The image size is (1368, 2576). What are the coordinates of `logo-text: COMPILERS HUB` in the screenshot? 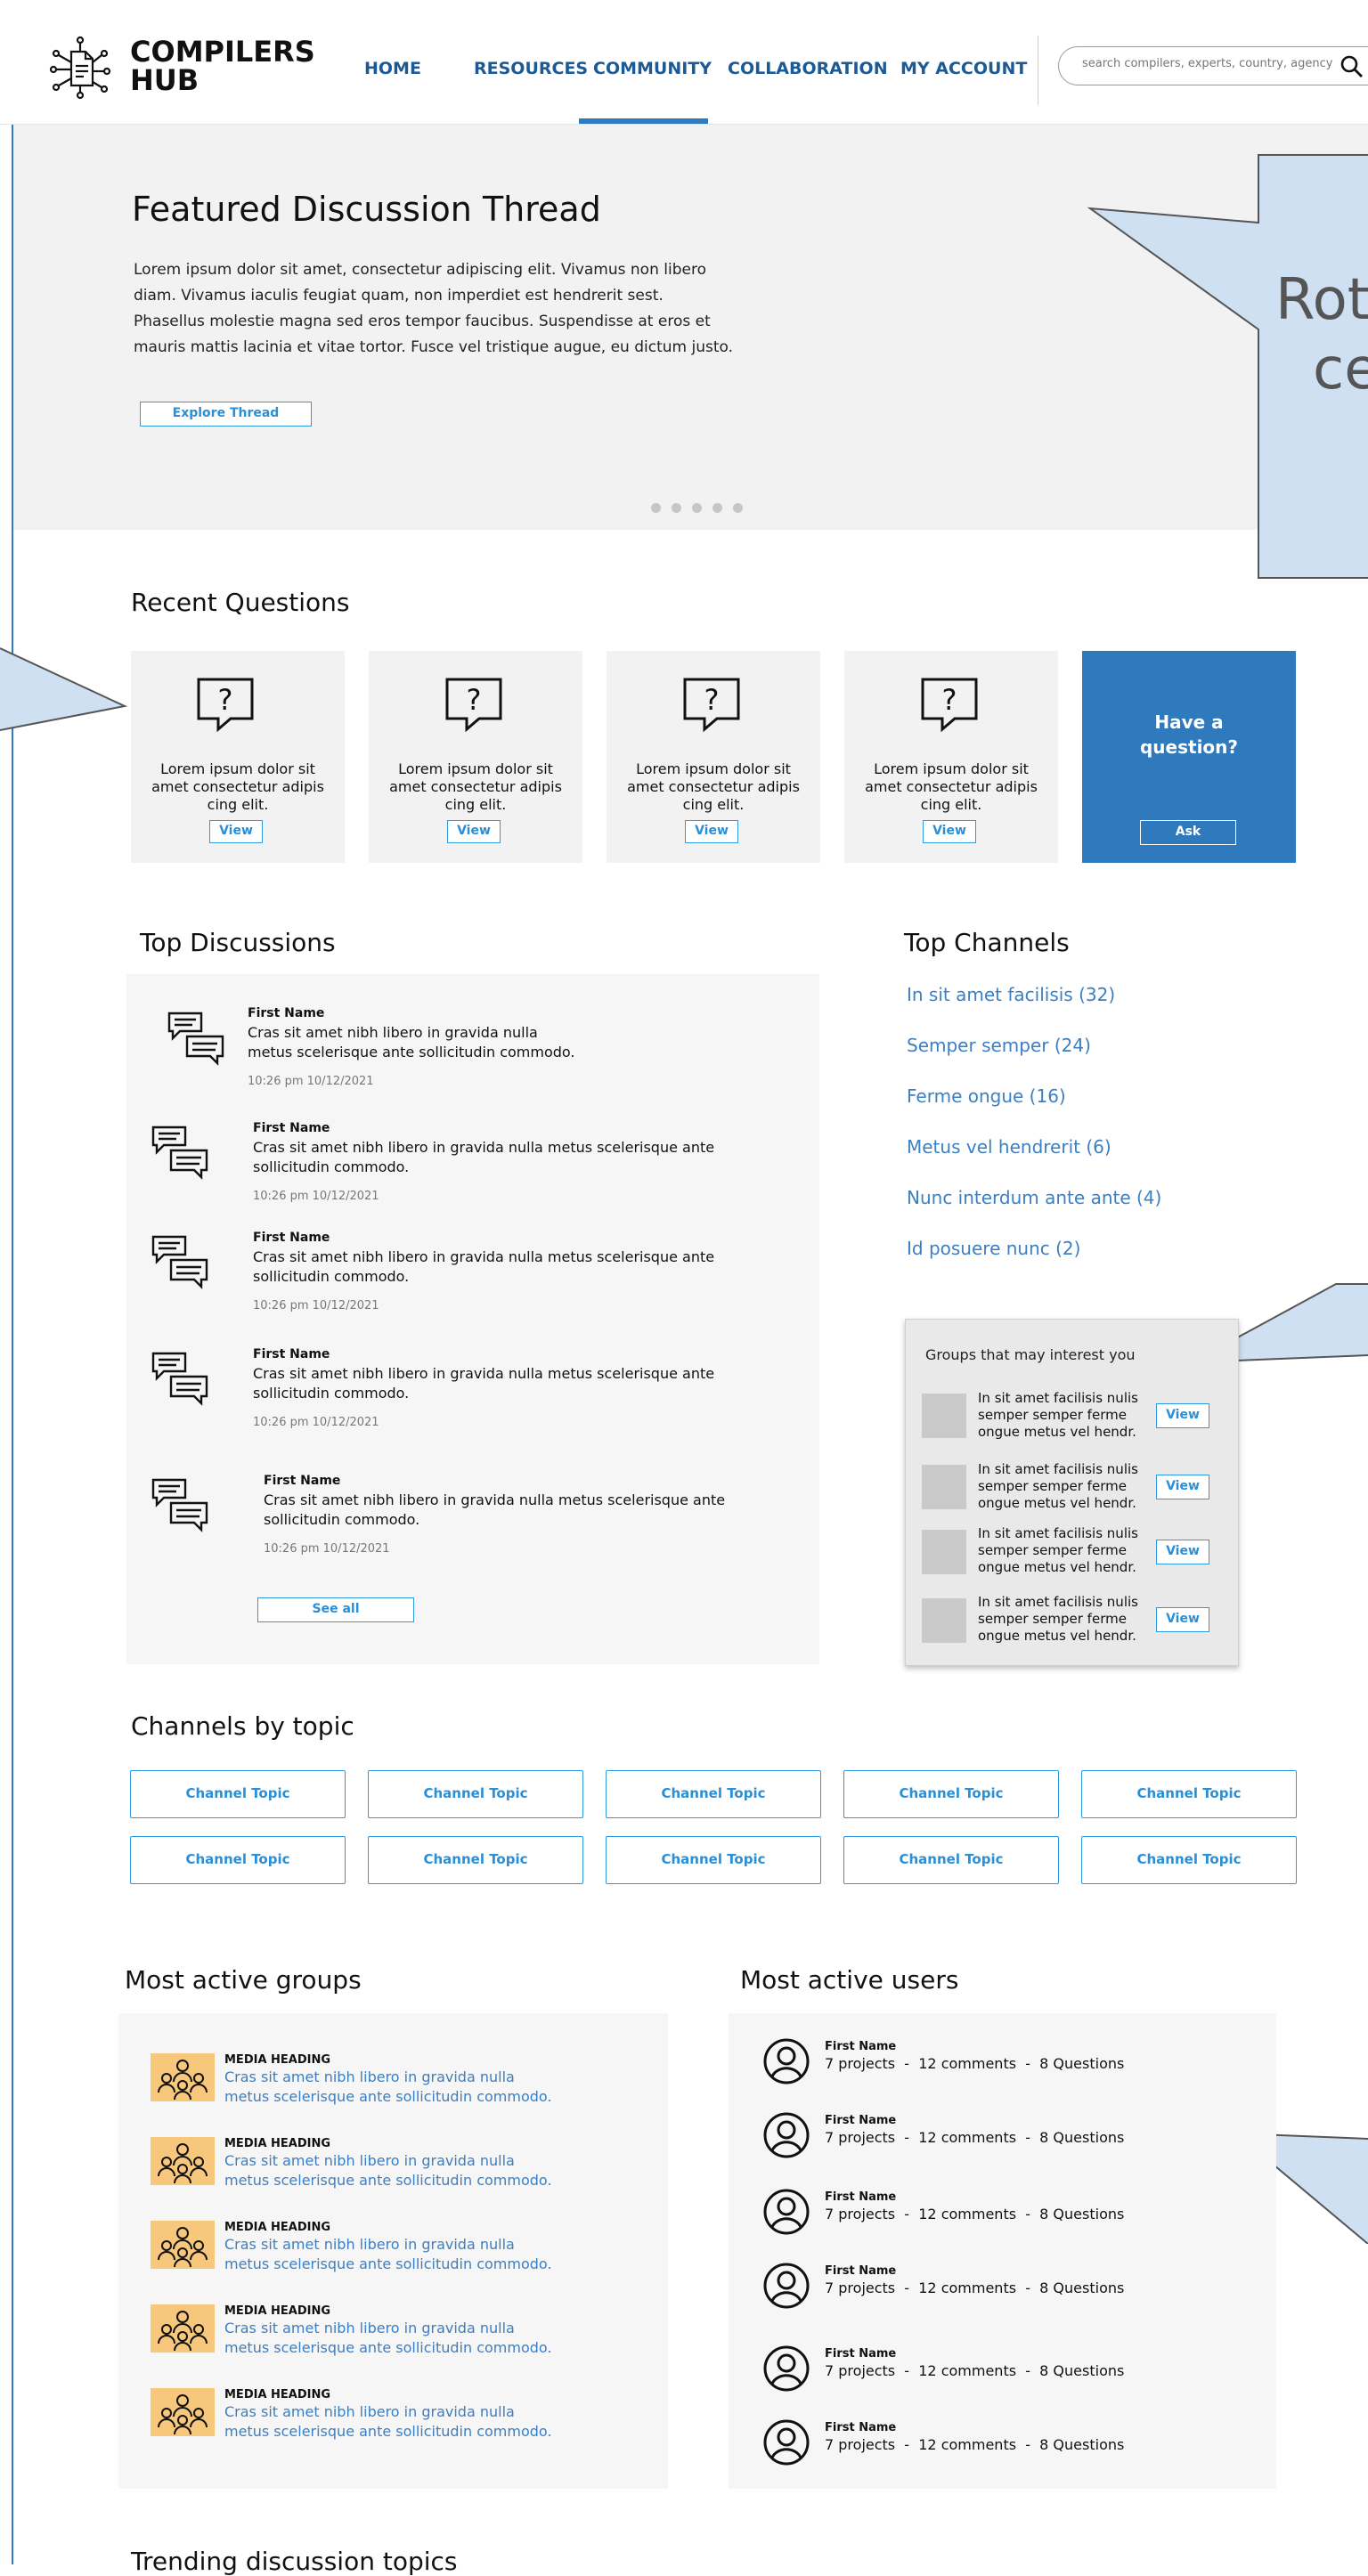 It's located at (222, 65).